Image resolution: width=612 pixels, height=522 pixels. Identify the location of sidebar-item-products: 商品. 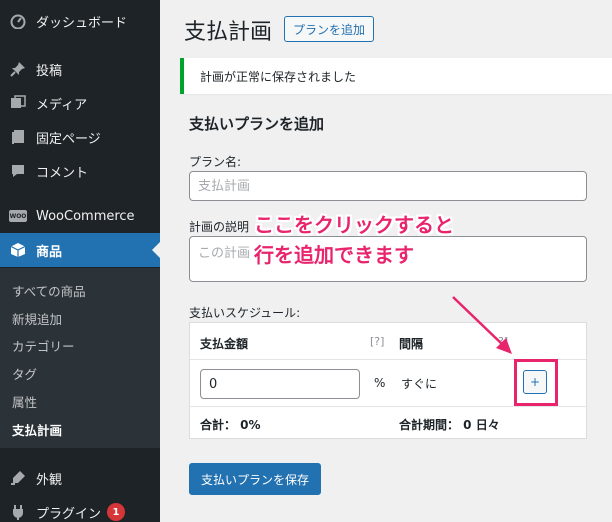
(80, 250).